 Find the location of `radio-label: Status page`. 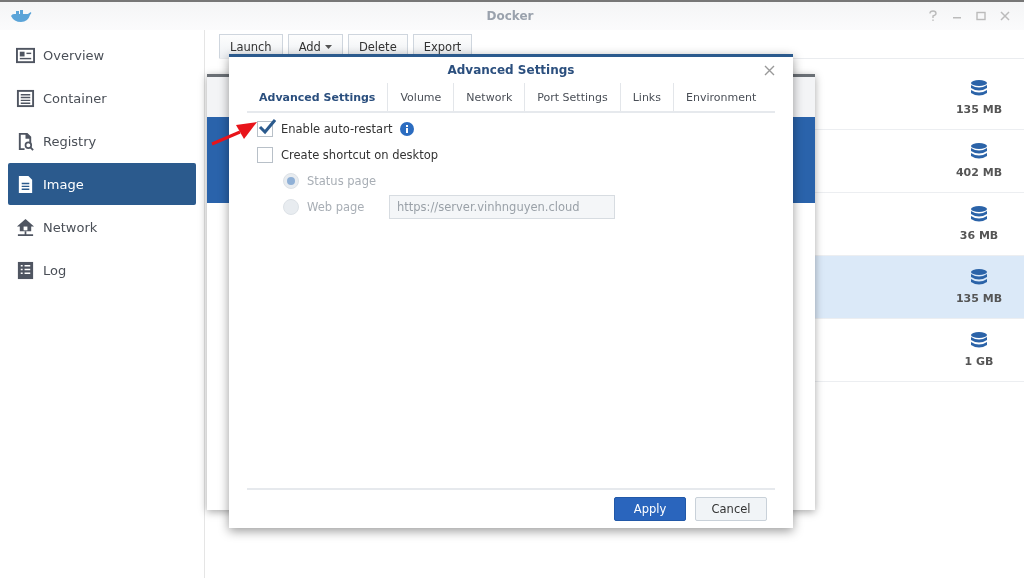

radio-label: Status page is located at coordinates (342, 181).